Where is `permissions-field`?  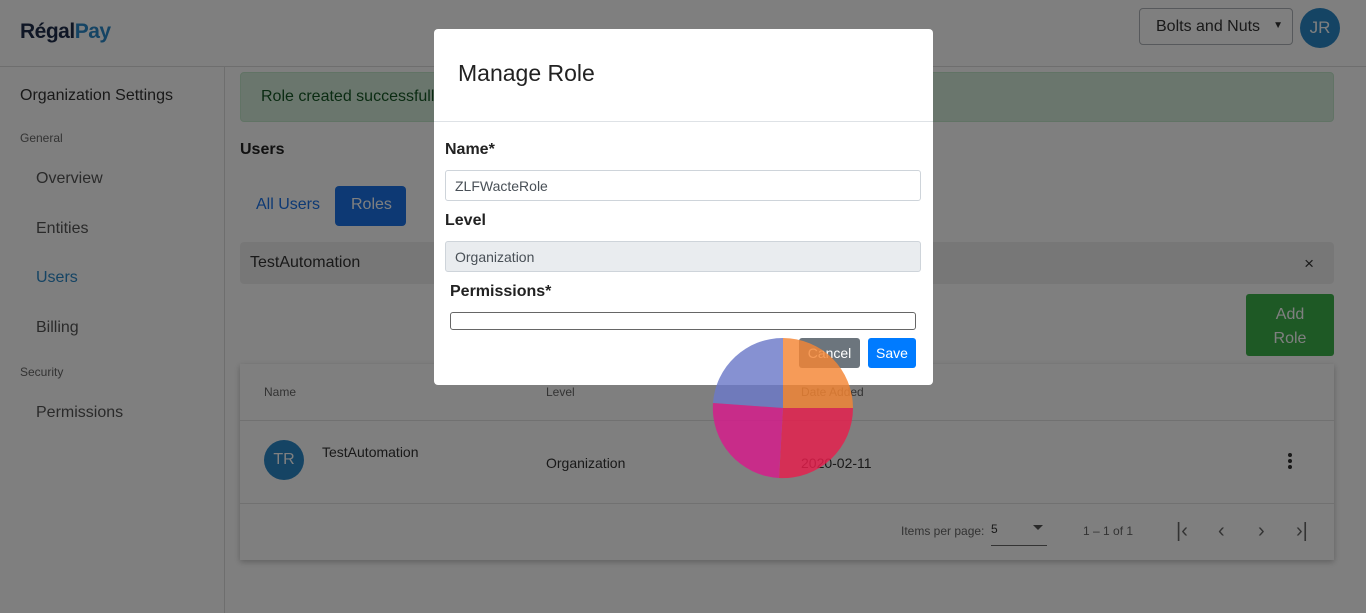 permissions-field is located at coordinates (683, 321).